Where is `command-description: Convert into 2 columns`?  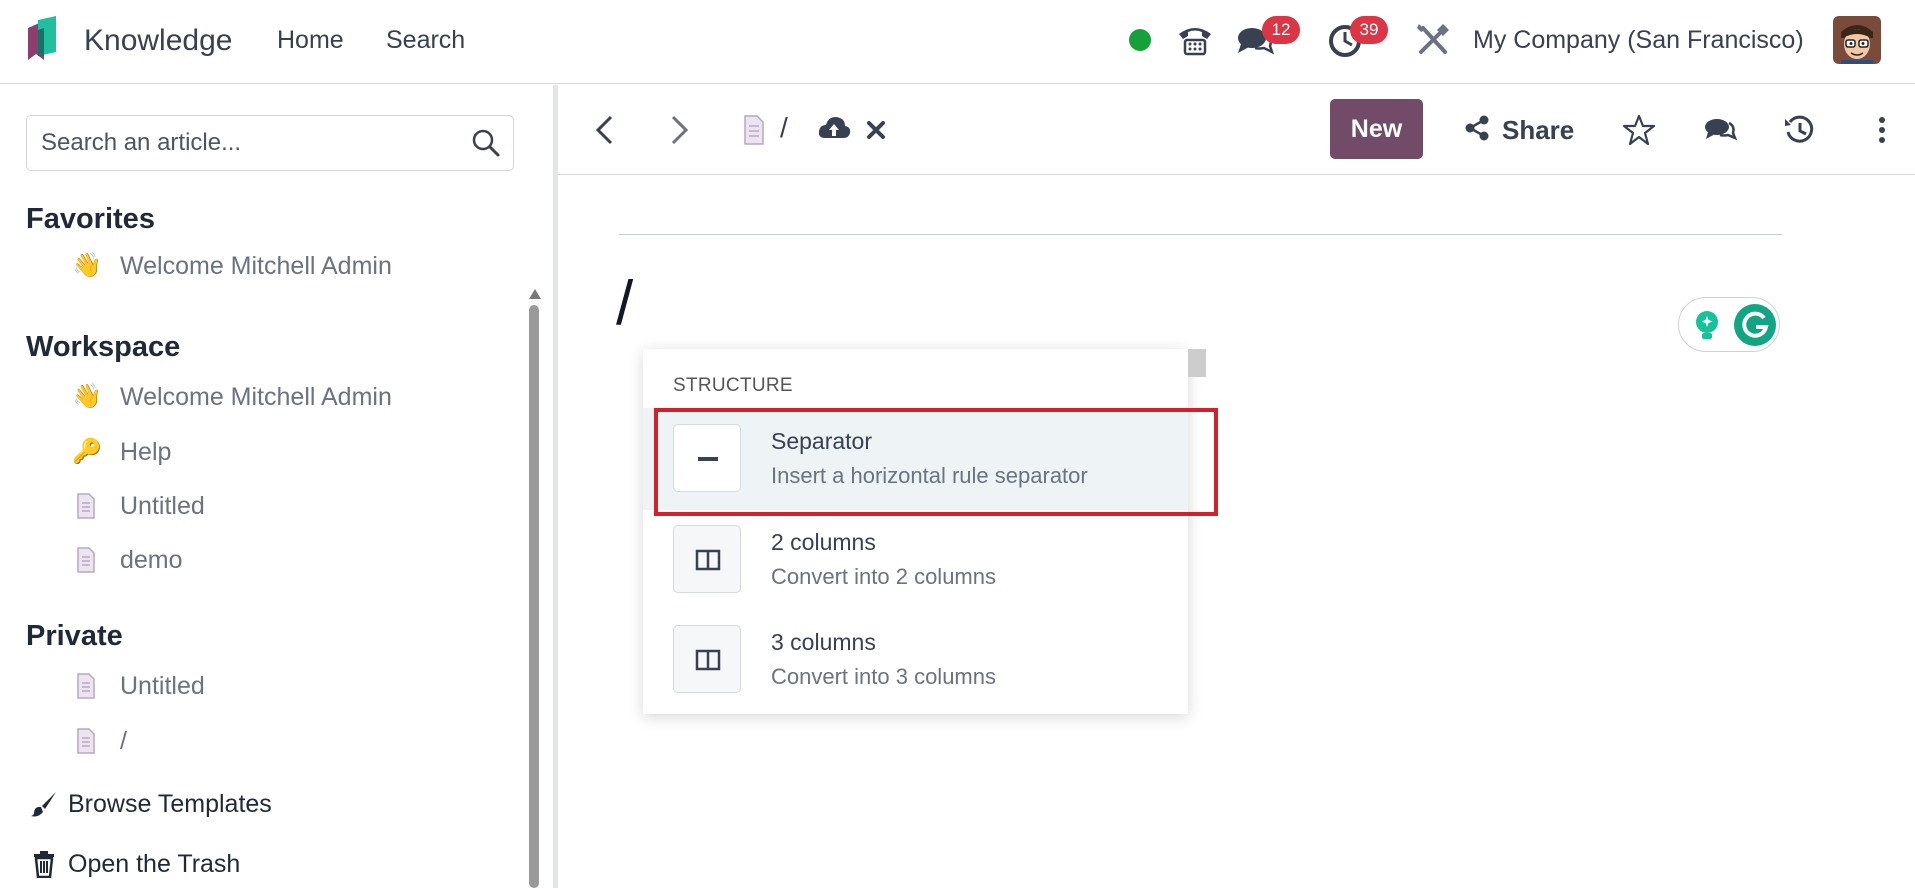
command-description: Convert into 2 columns is located at coordinates (883, 576).